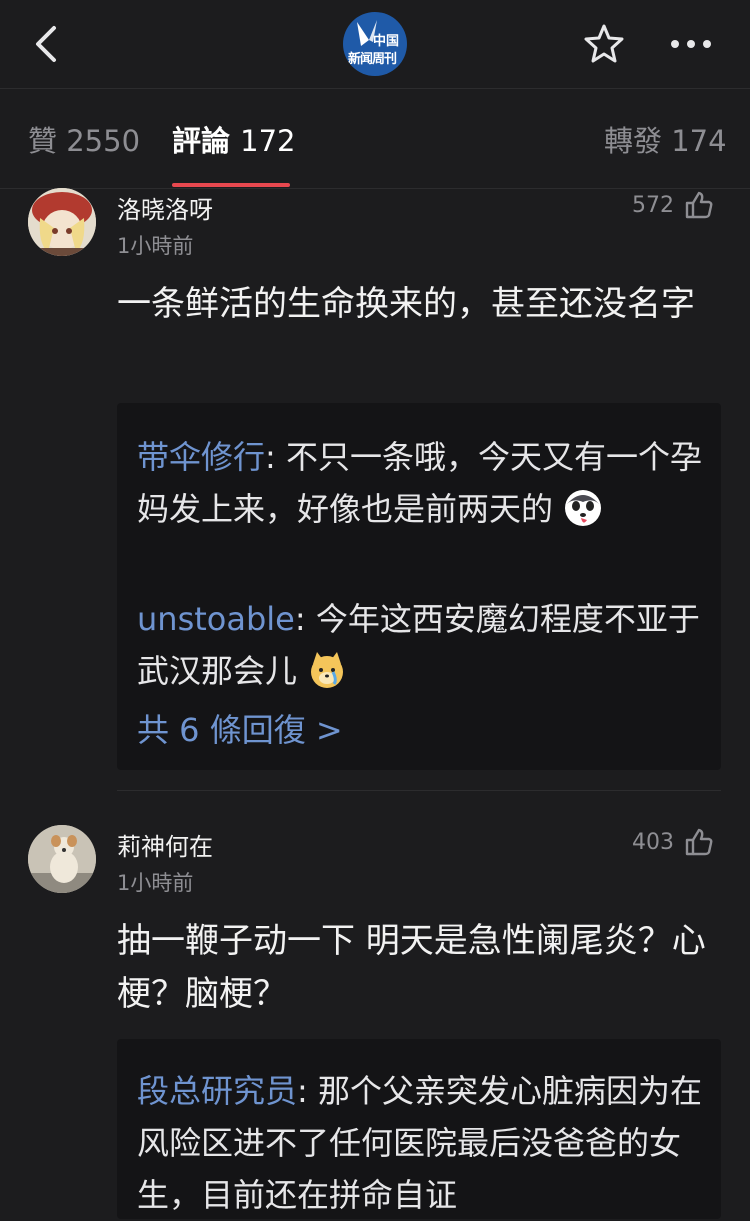 This screenshot has width=750, height=1221. What do you see at coordinates (419, 790) in the screenshot?
I see `comment-divider` at bounding box center [419, 790].